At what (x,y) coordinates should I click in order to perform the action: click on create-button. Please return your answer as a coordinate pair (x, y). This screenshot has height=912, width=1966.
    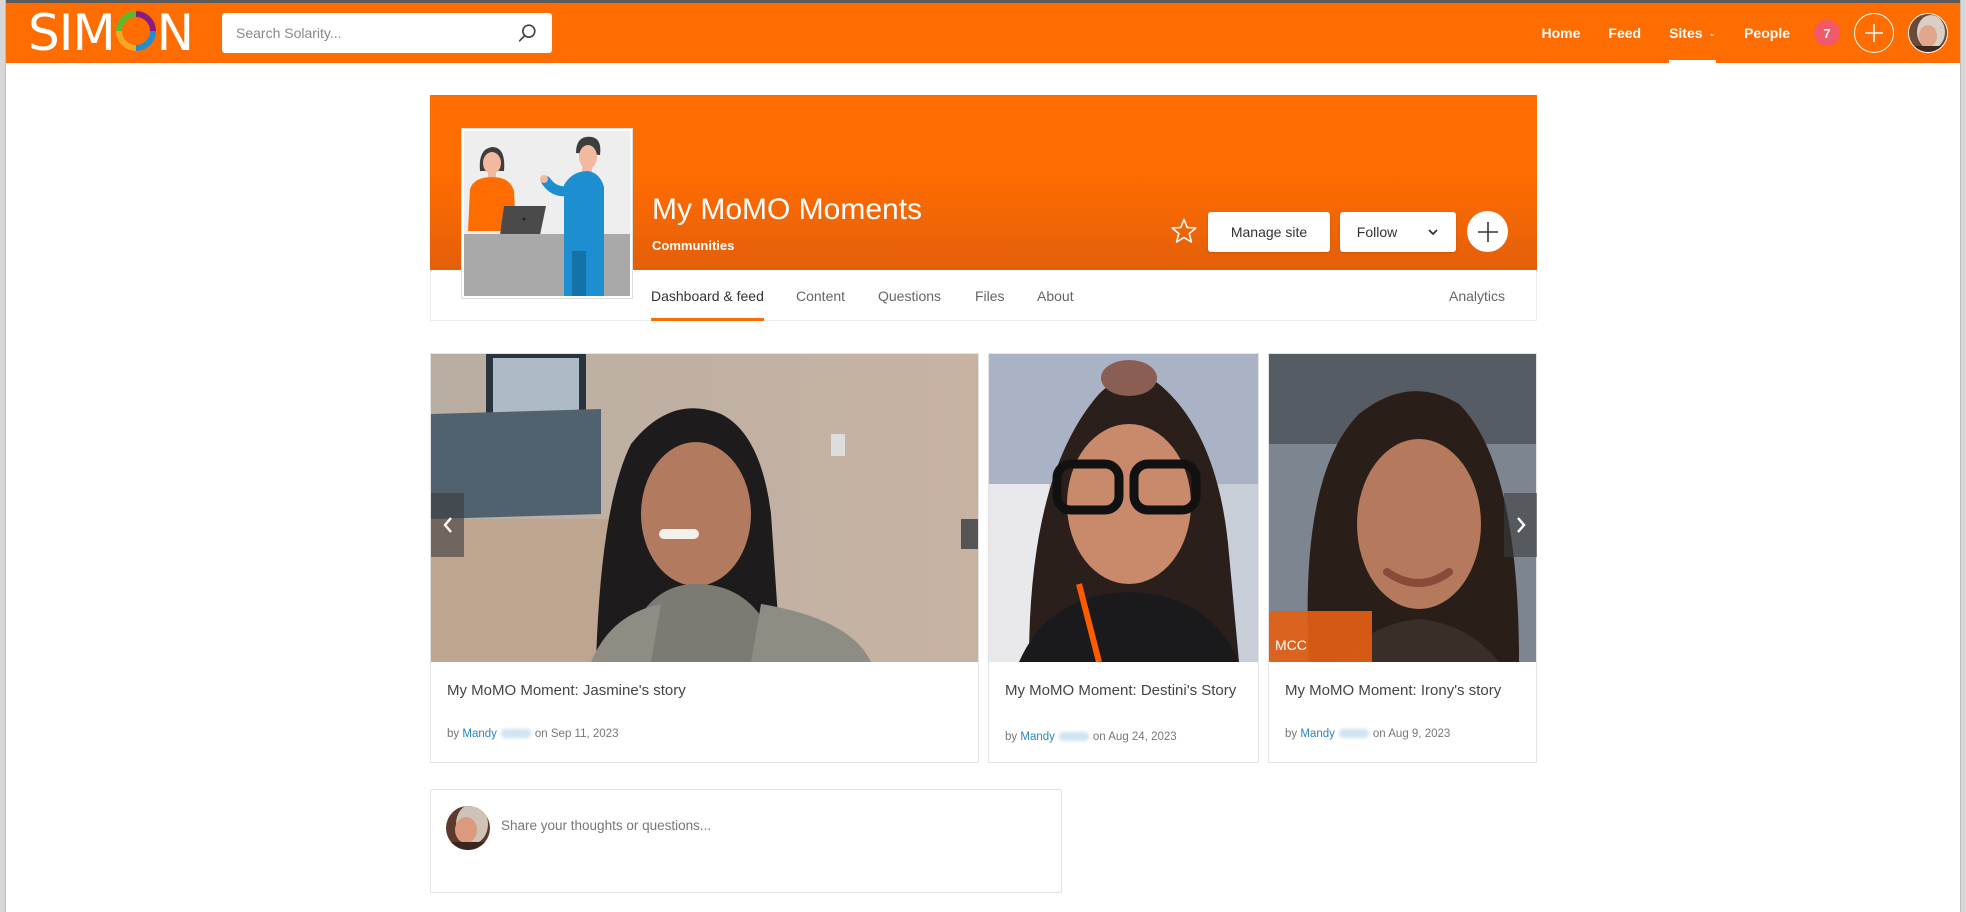
    Looking at the image, I should click on (1874, 33).